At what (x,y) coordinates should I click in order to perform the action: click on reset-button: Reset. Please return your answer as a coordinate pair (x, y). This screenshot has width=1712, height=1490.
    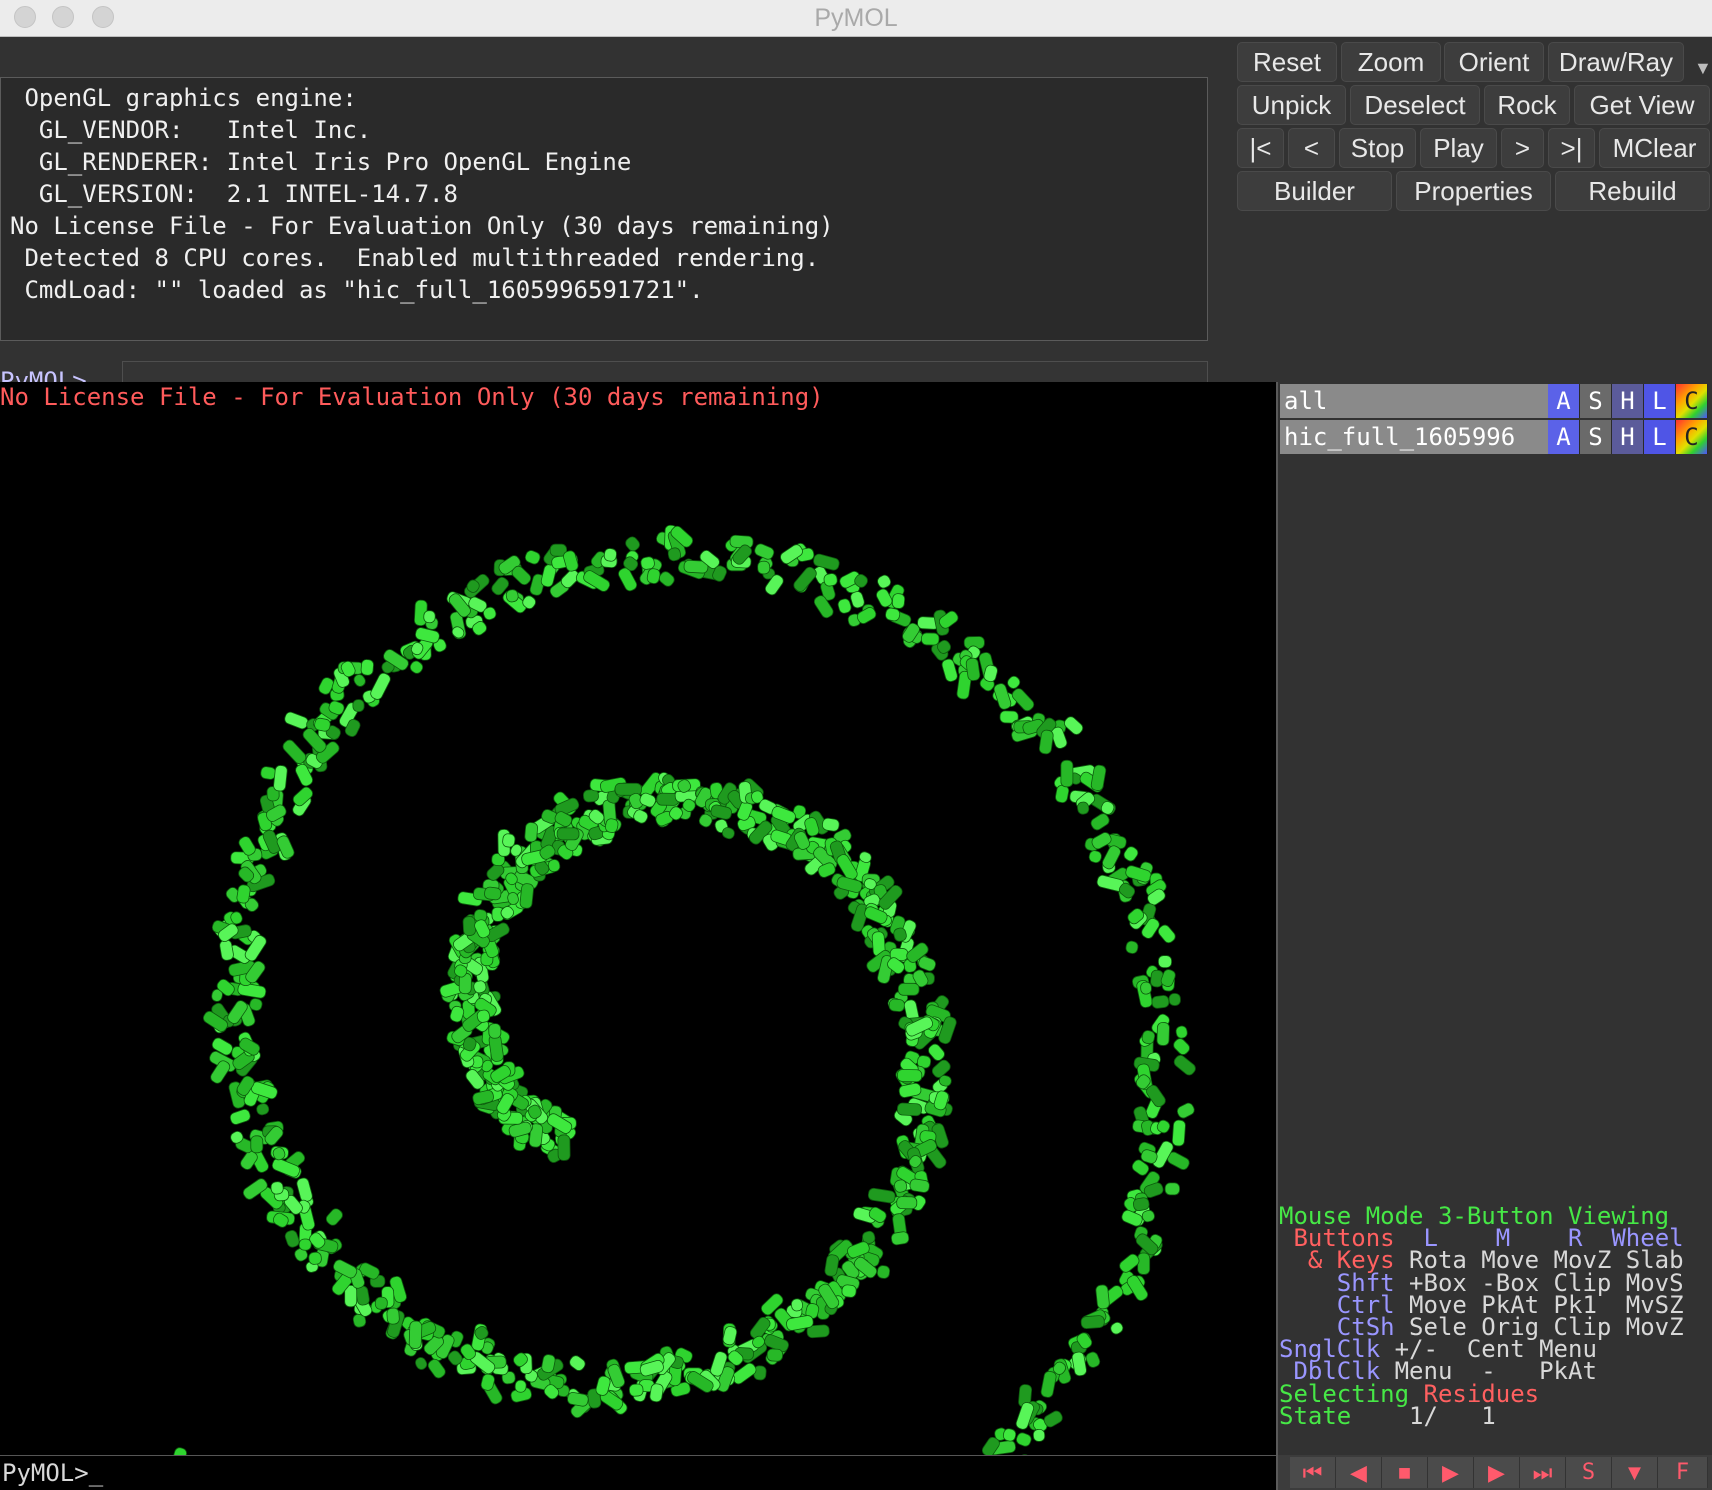
    Looking at the image, I should click on (1287, 62).